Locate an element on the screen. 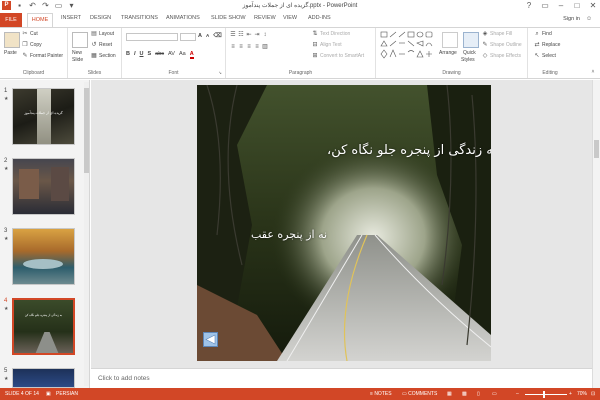 The image size is (600, 400). sign-in-link: Sign in is located at coordinates (571, 19).